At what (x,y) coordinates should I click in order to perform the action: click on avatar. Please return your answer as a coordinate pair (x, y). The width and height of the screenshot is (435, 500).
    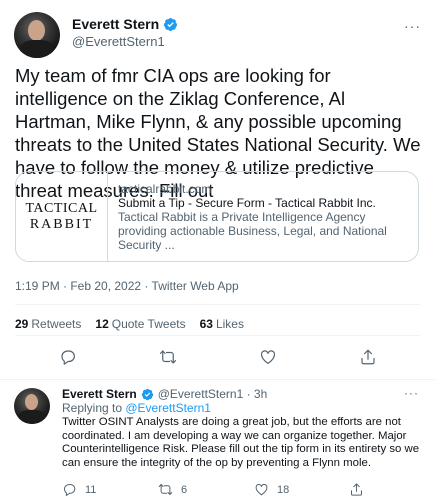
    Looking at the image, I should click on (37, 35).